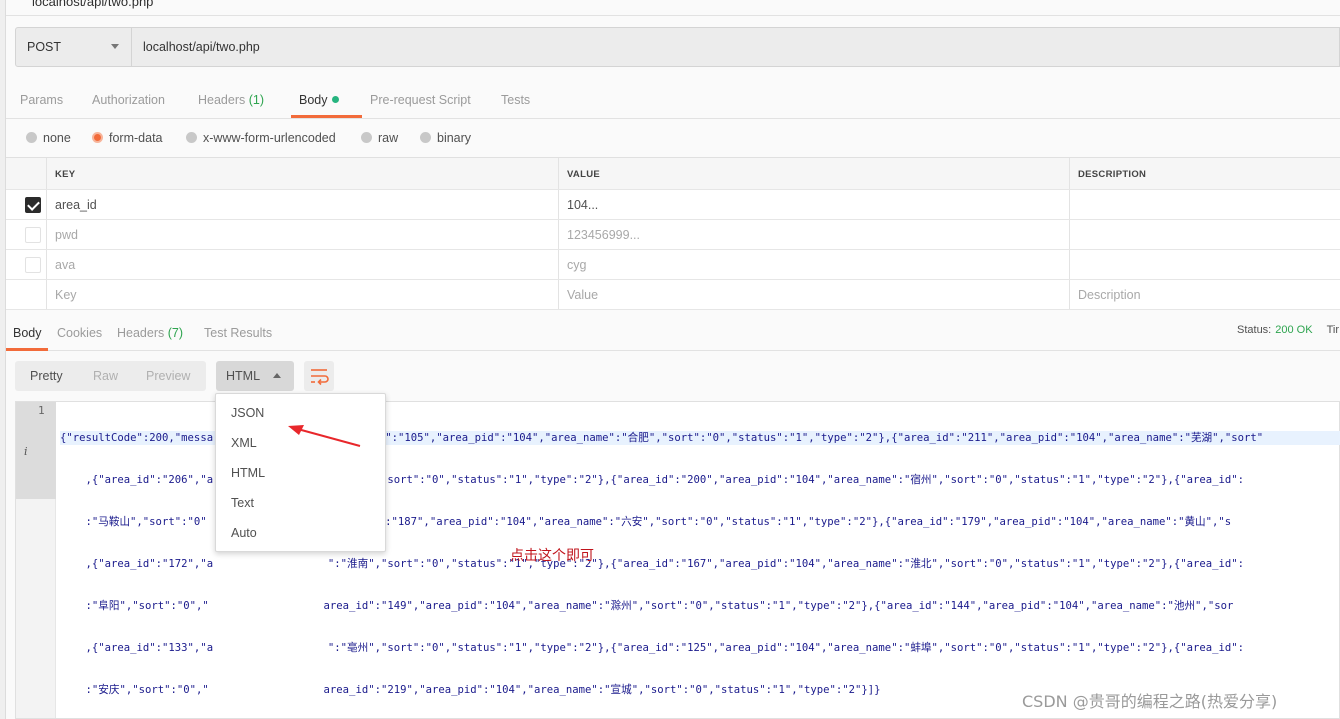  Describe the element at coordinates (36, 450) in the screenshot. I see `gutter-active-line` at that location.